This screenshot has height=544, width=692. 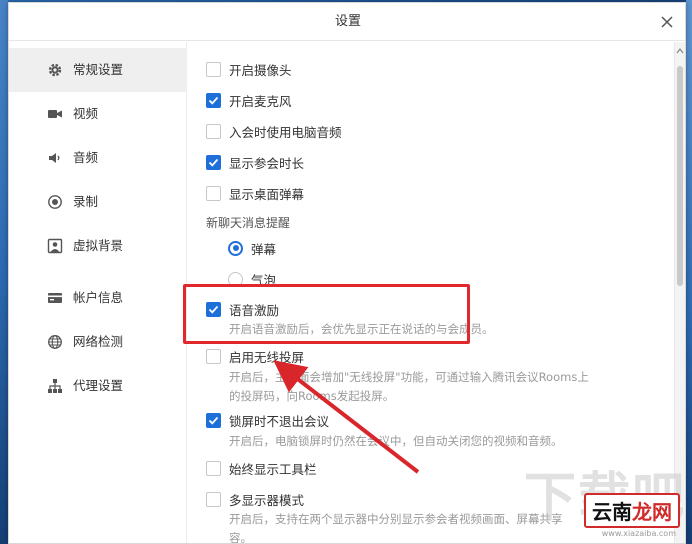 I want to click on sidebar-item-account: 帐户信息, so click(x=98, y=298).